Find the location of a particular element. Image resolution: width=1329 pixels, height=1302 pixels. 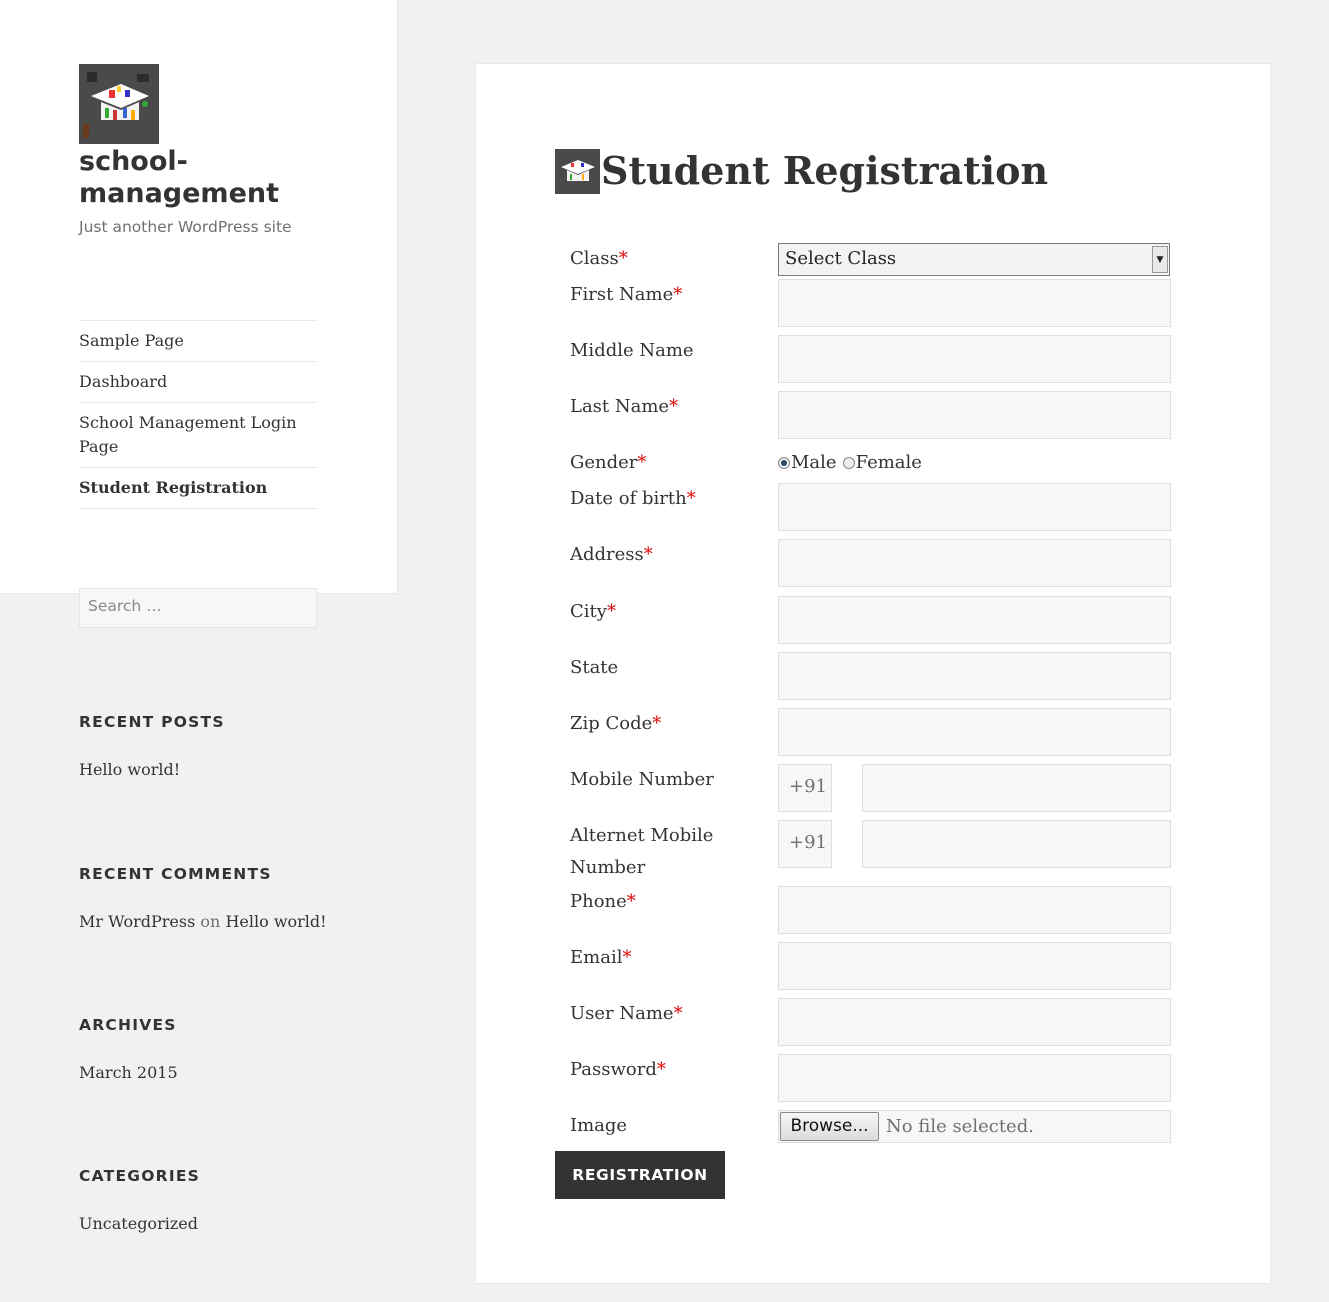

zip-input is located at coordinates (974, 732).